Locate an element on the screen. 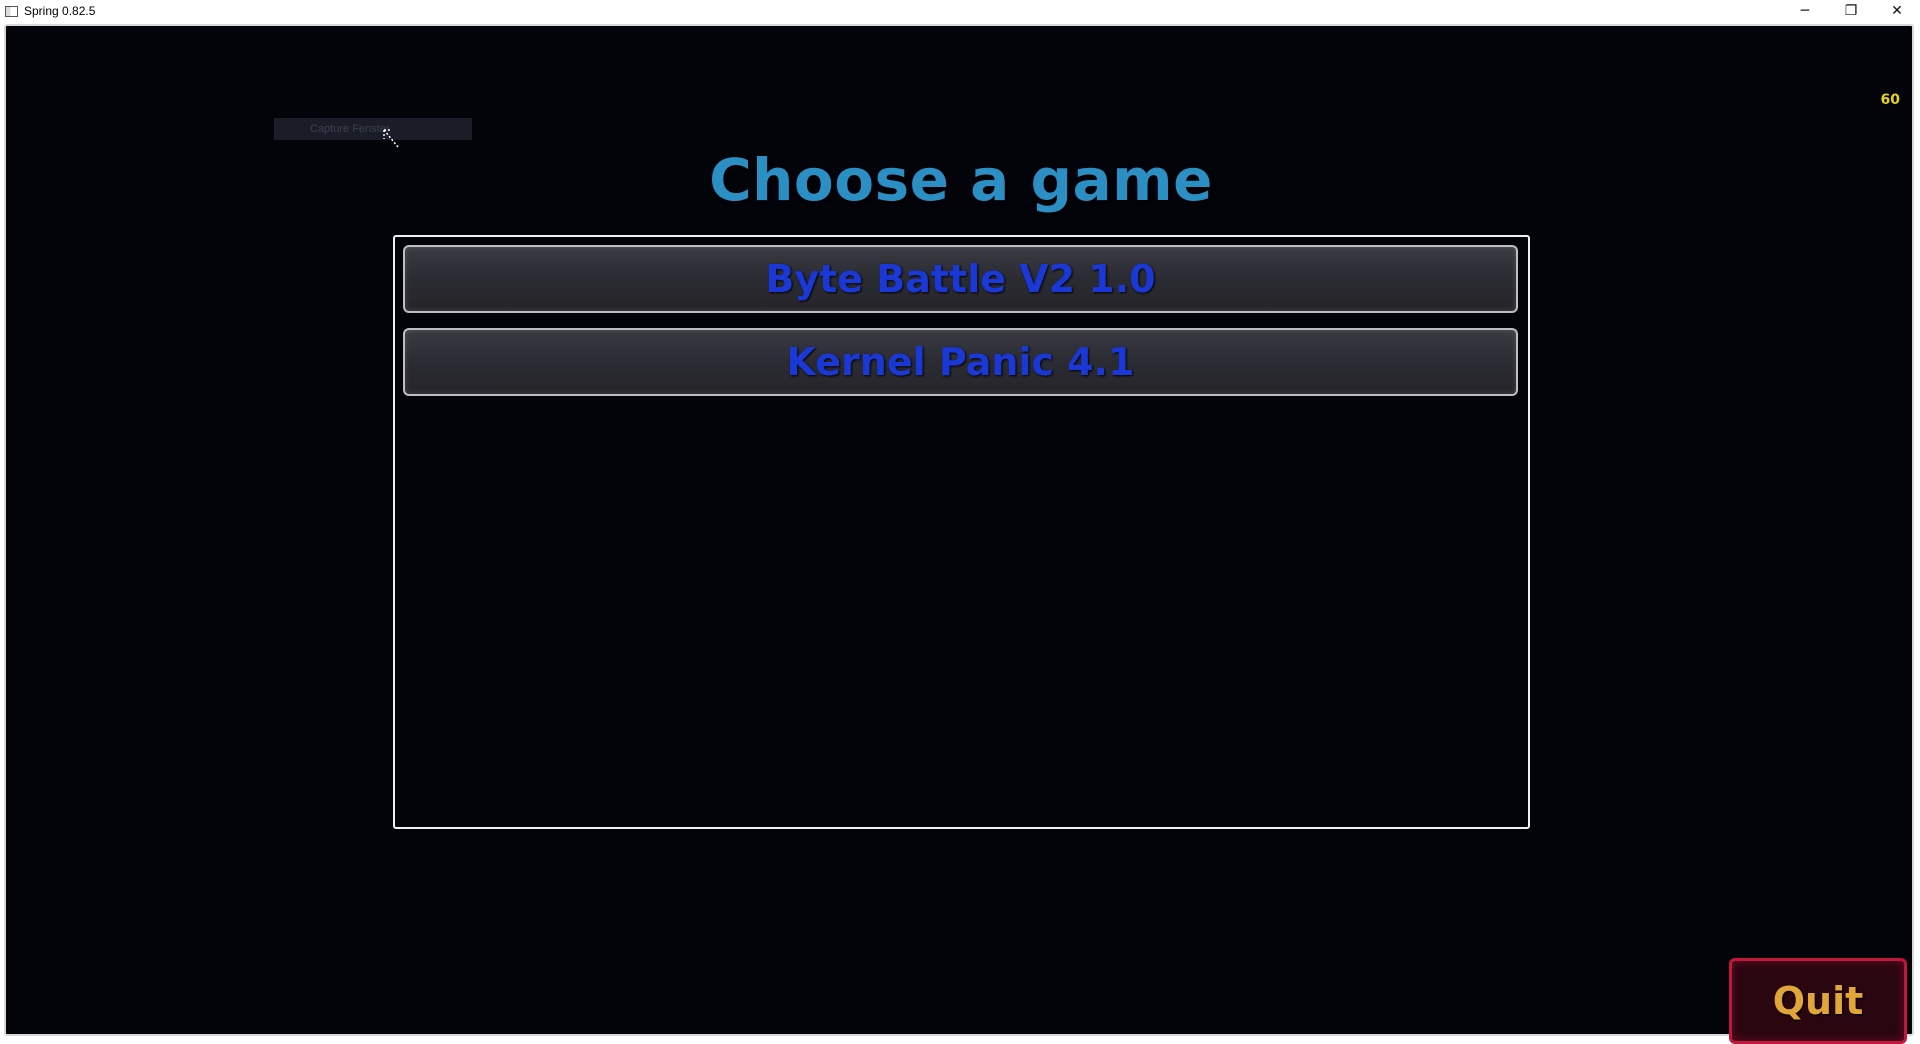  window-title: Spring 0.82.5 is located at coordinates (60, 11).